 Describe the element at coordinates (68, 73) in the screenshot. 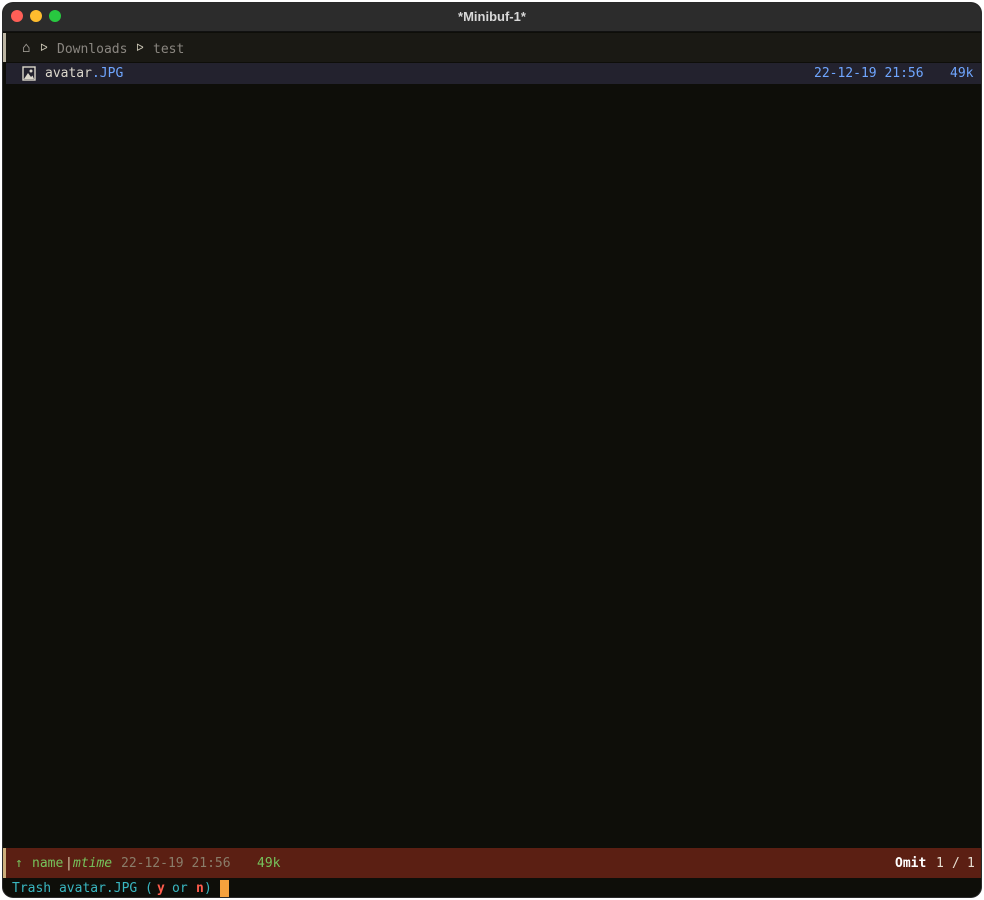

I see `file-name-base: avatar` at that location.